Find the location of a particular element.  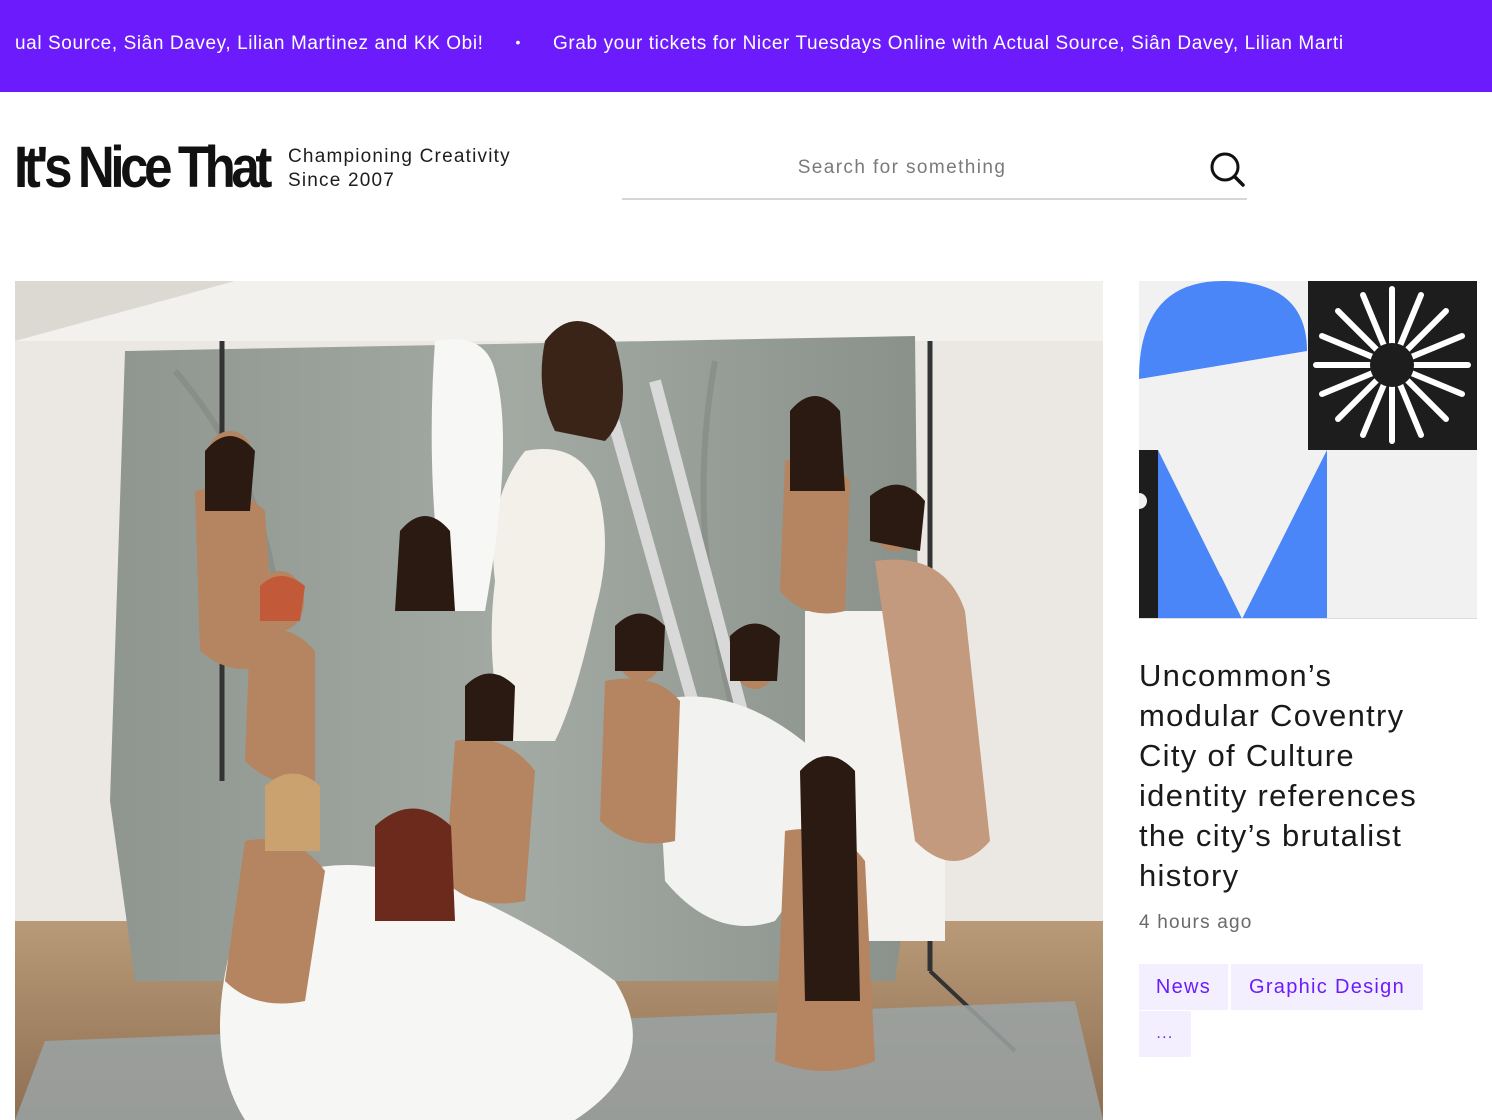

sidebar-article-time: 4 hours ago is located at coordinates (1196, 922).